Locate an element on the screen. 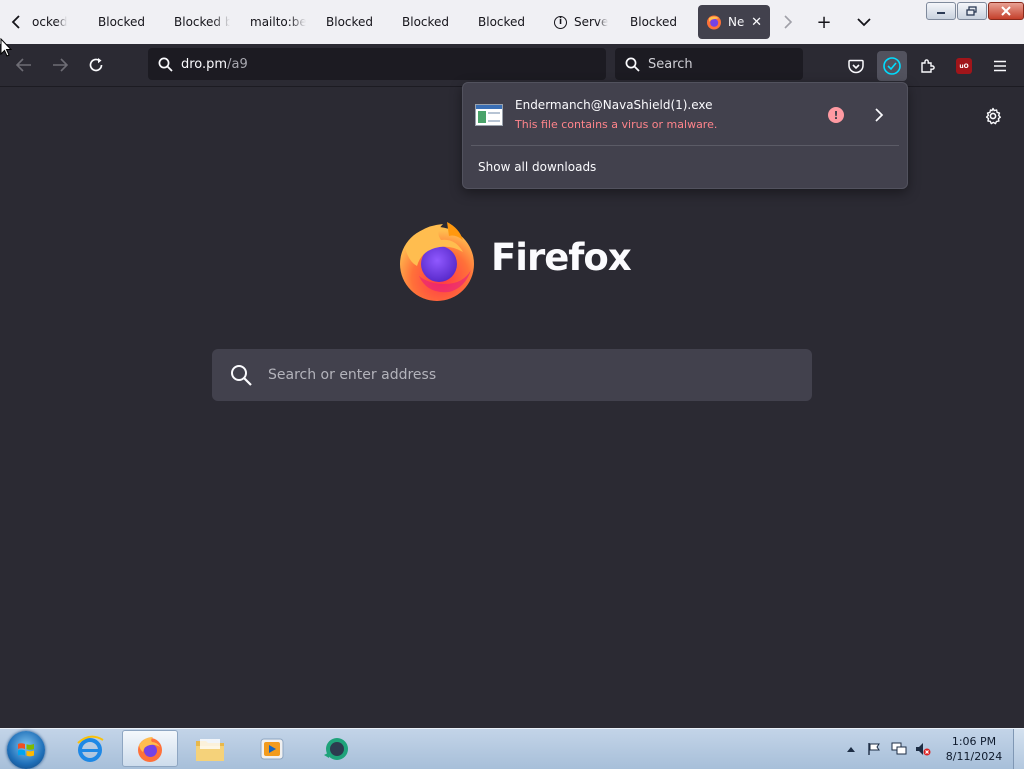  url-host: dro.pm is located at coordinates (204, 64).